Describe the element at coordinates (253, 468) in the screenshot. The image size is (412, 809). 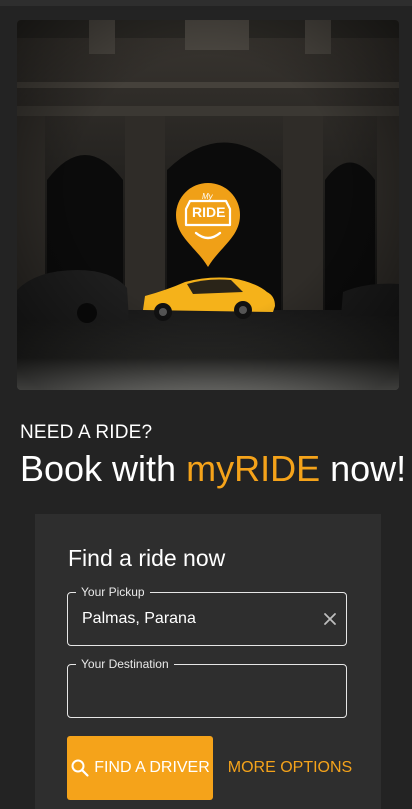
I see `headline-brand: myRIDE` at that location.